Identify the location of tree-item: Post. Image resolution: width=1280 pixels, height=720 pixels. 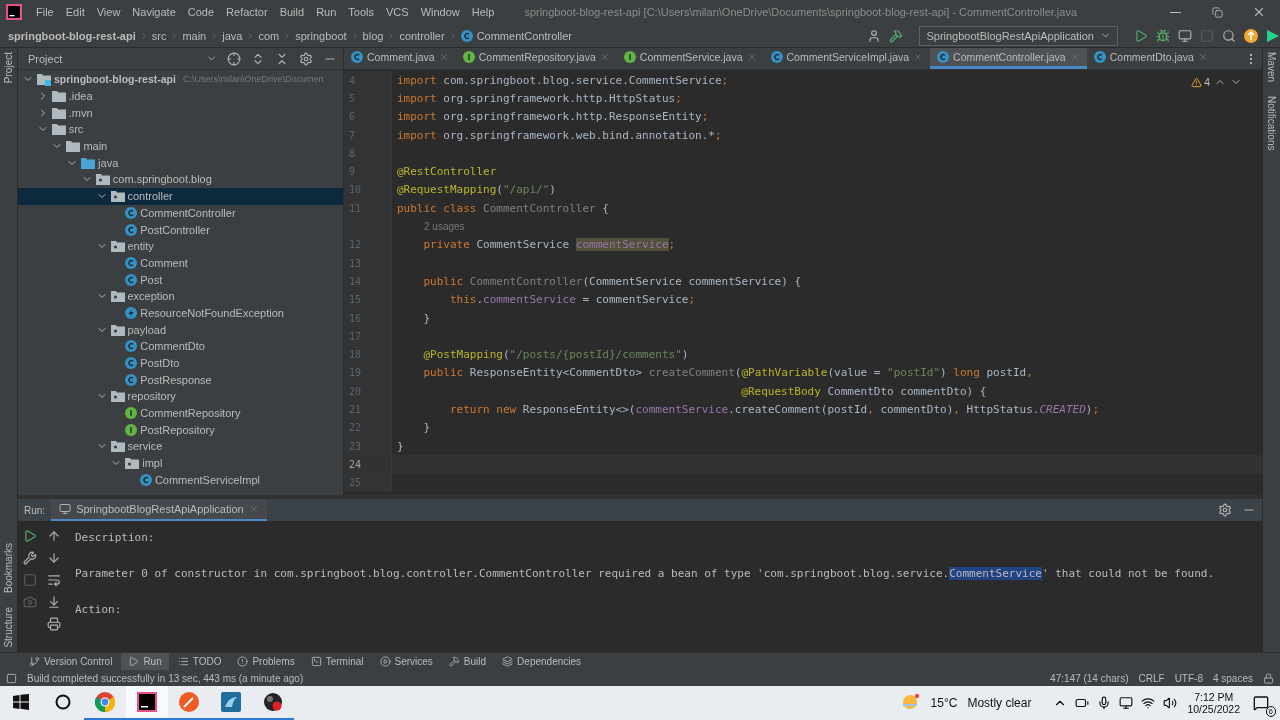
(151, 279).